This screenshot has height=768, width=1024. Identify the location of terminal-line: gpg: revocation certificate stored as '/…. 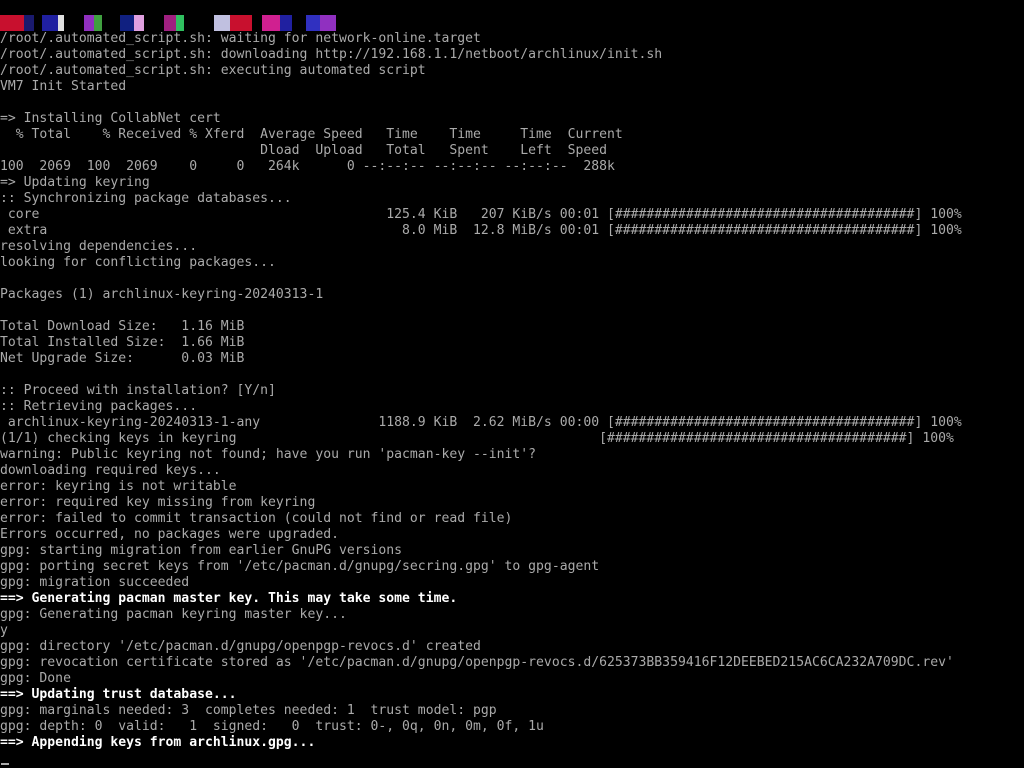
(477, 662).